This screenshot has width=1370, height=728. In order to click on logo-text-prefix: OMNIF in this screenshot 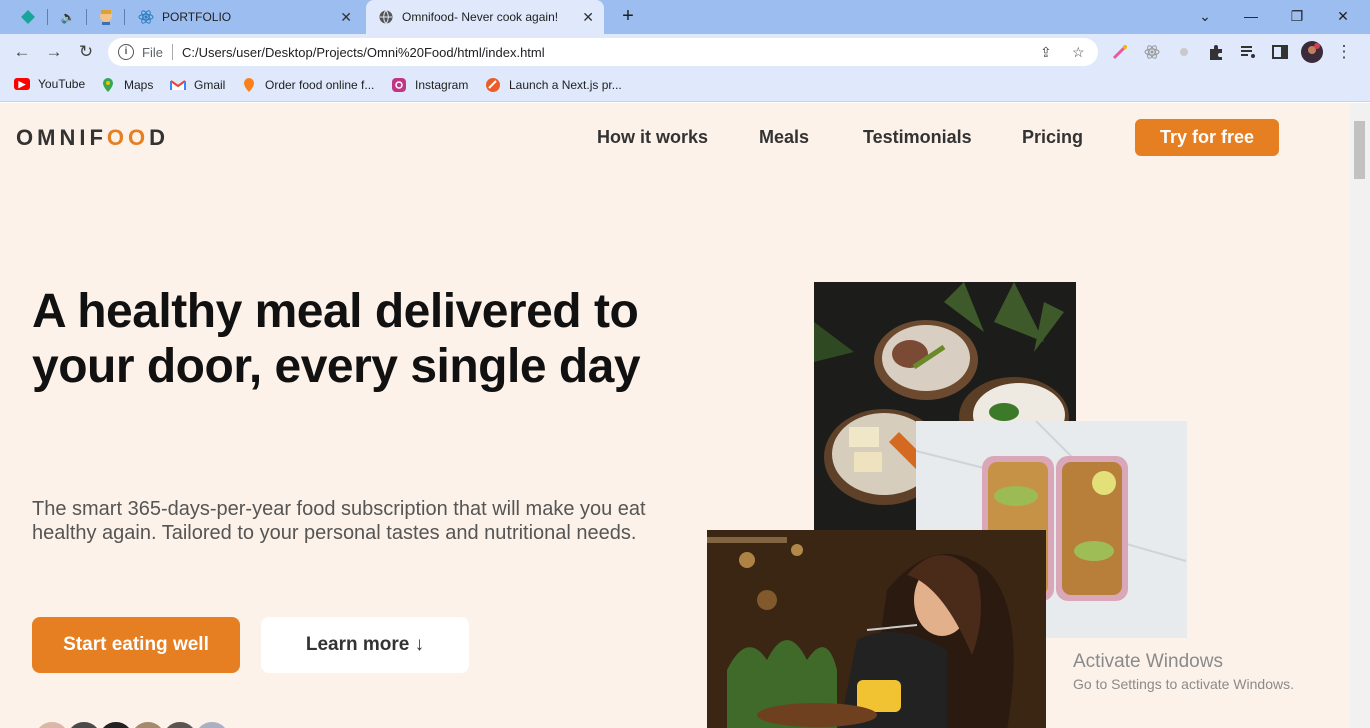, I will do `click(61, 137)`.